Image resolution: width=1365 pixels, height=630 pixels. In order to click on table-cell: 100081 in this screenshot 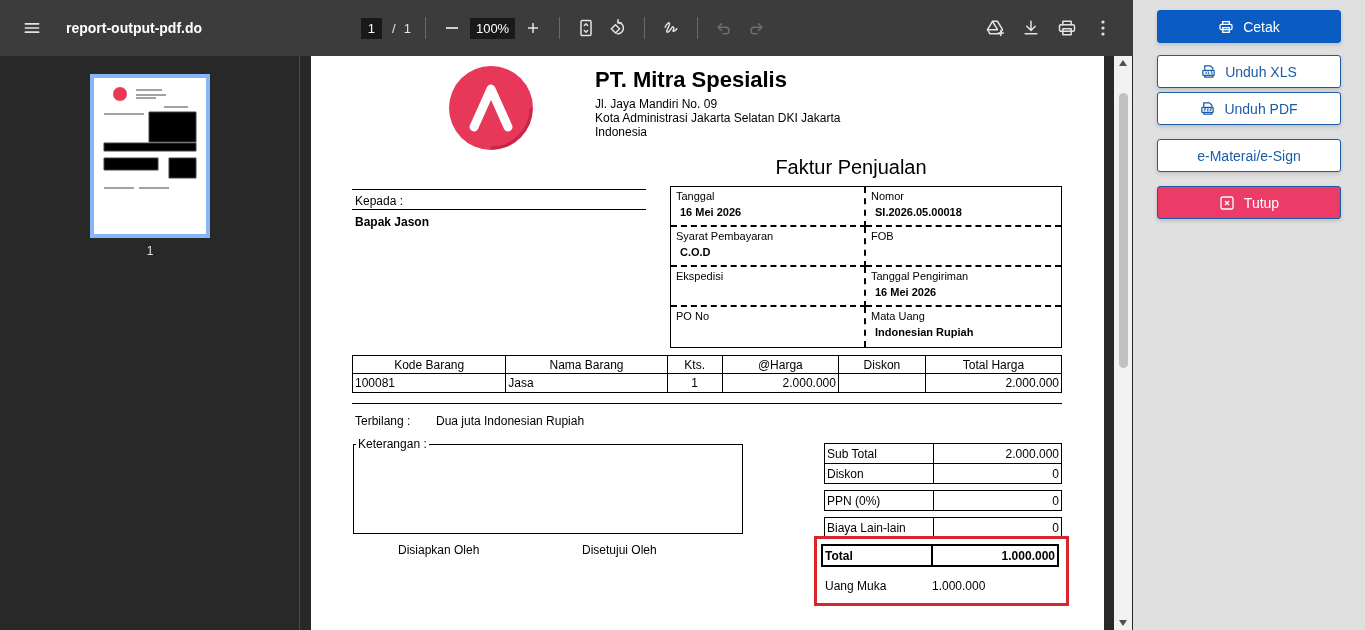, I will do `click(429, 383)`.